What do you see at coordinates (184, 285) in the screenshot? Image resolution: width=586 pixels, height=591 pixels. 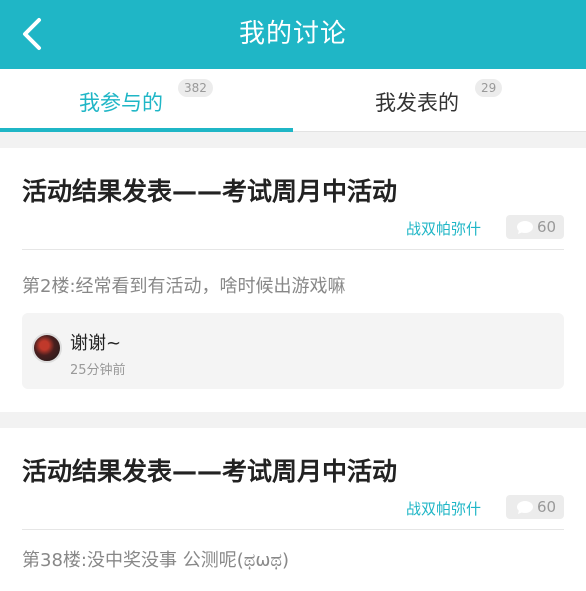 I see `my-reply-text: 第2楼:经常看到有活动，啥时候出游戏嘛` at bounding box center [184, 285].